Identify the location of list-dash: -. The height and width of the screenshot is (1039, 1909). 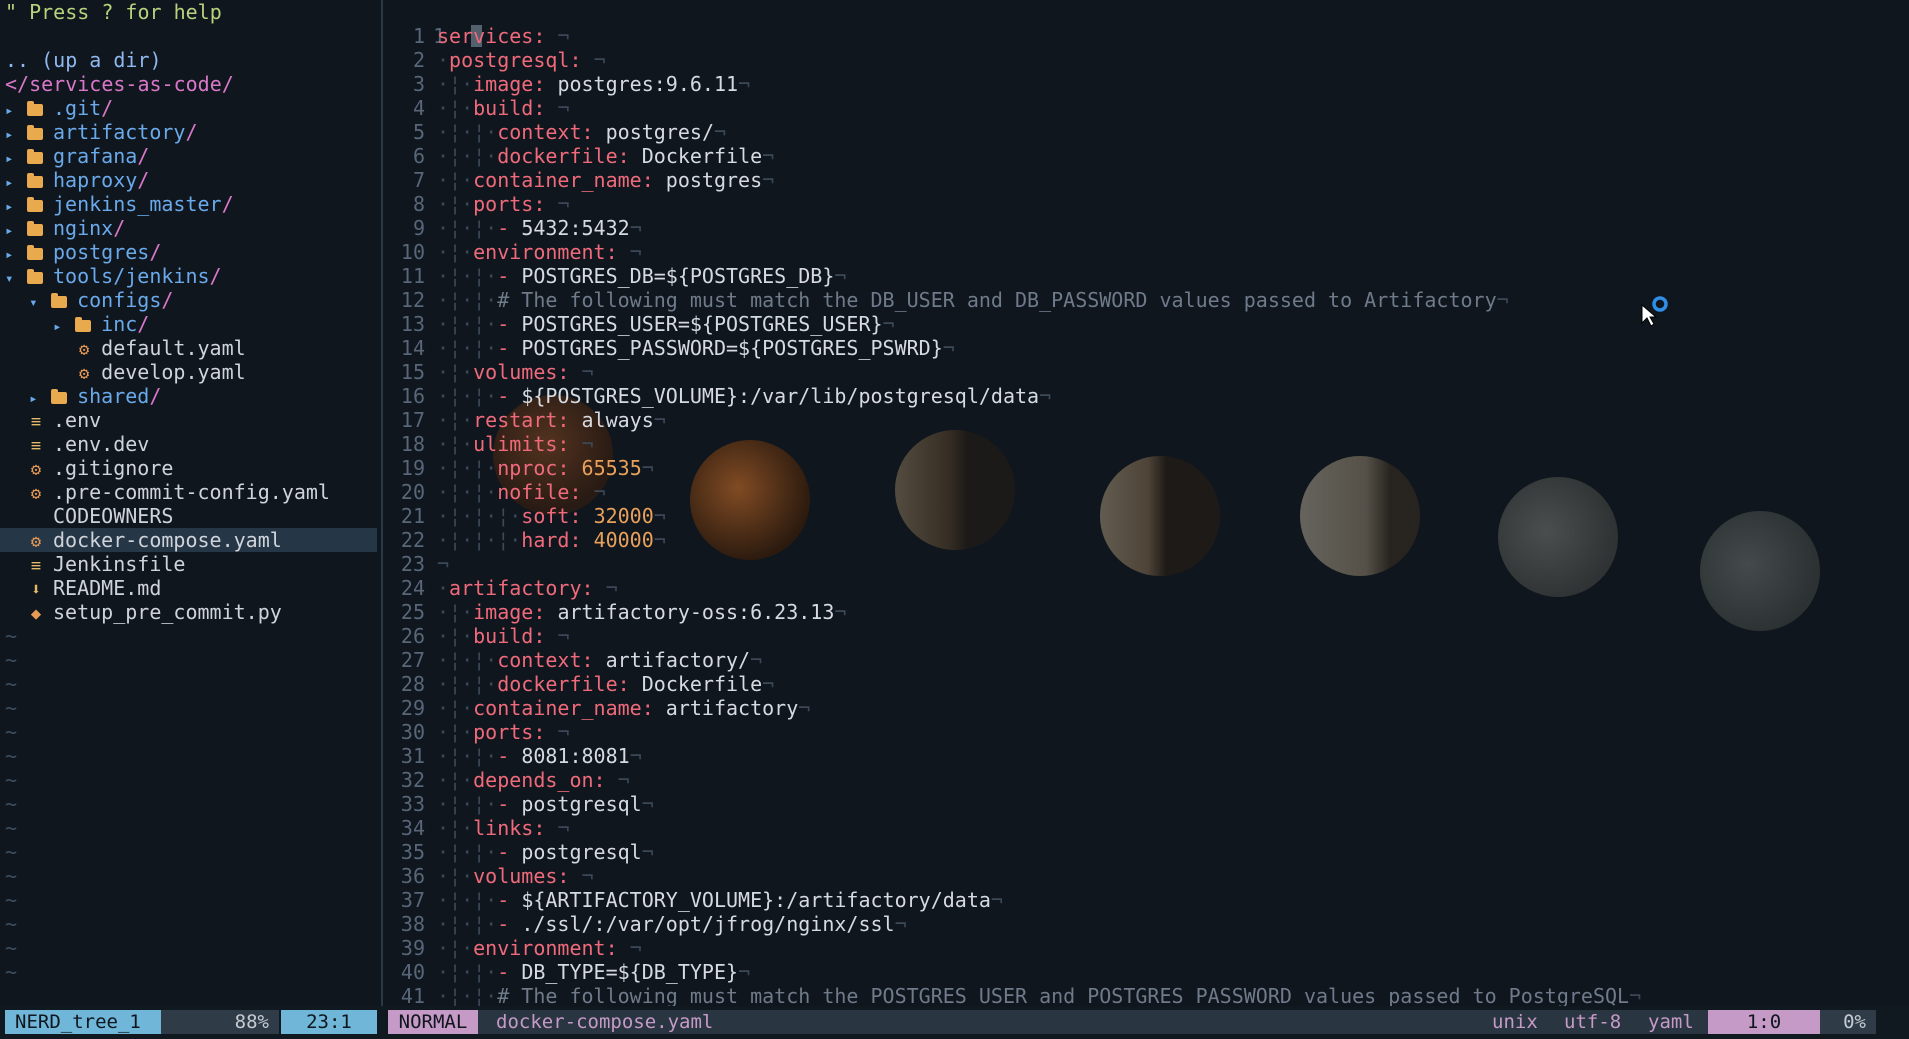
(509, 396).